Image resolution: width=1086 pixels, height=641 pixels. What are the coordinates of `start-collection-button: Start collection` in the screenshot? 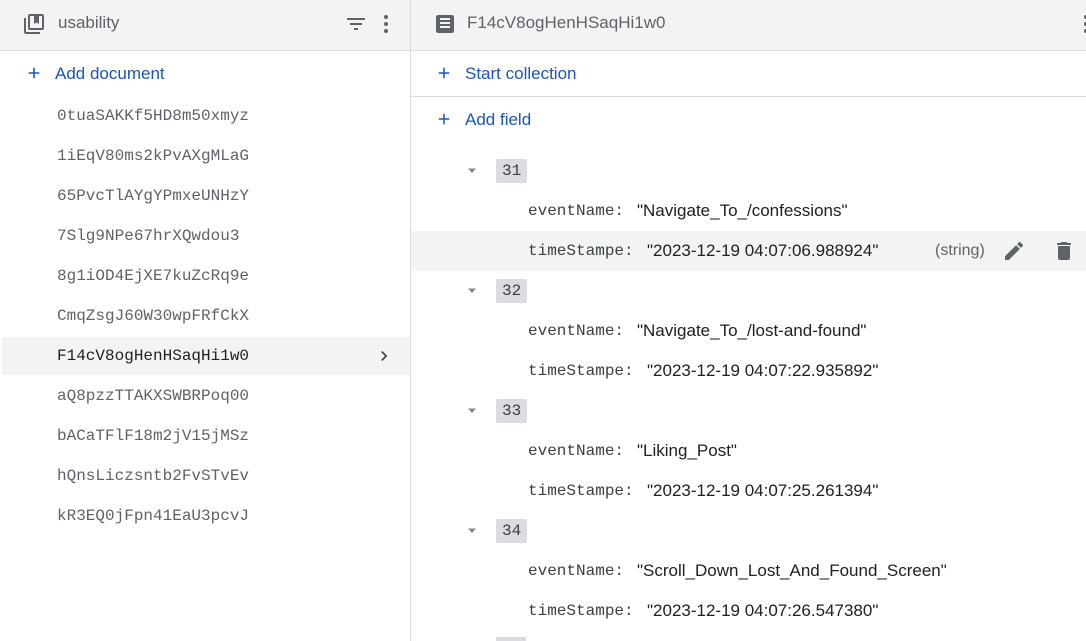 It's located at (748, 74).